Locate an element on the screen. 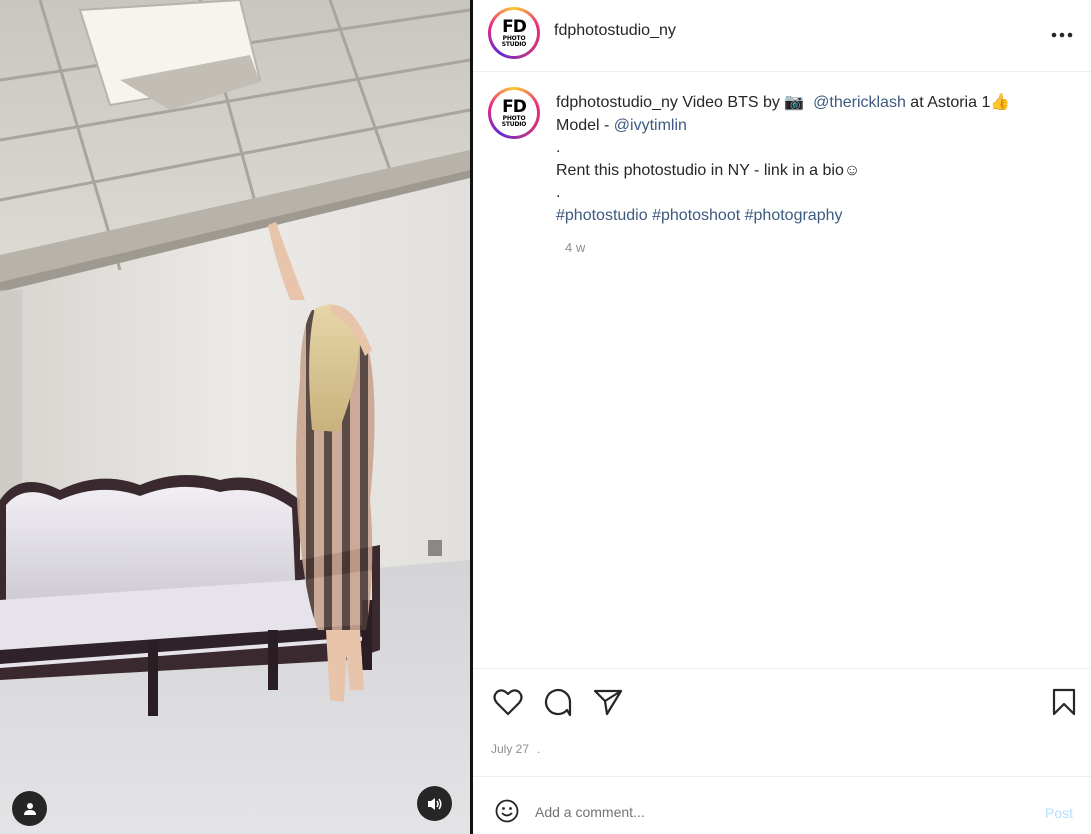  share-button is located at coordinates (608, 702).